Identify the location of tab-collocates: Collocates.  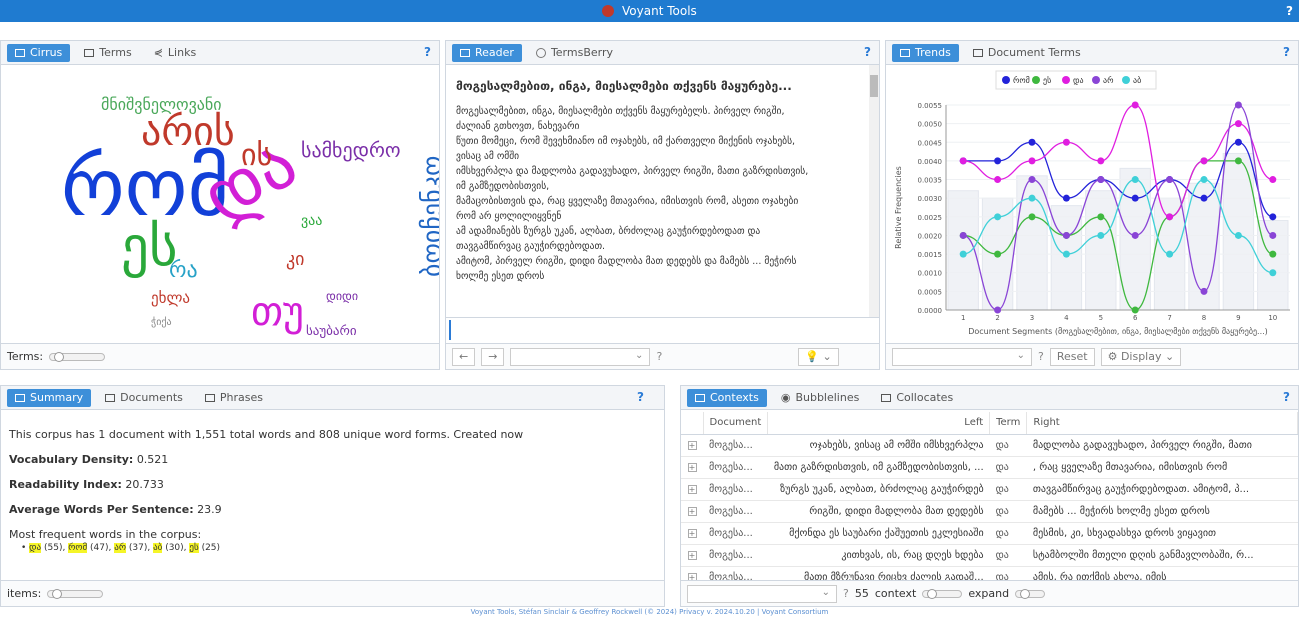
(917, 398).